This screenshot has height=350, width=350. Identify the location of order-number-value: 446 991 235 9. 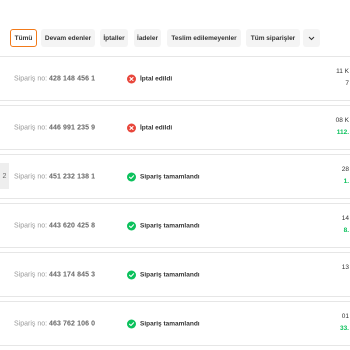
(72, 127).